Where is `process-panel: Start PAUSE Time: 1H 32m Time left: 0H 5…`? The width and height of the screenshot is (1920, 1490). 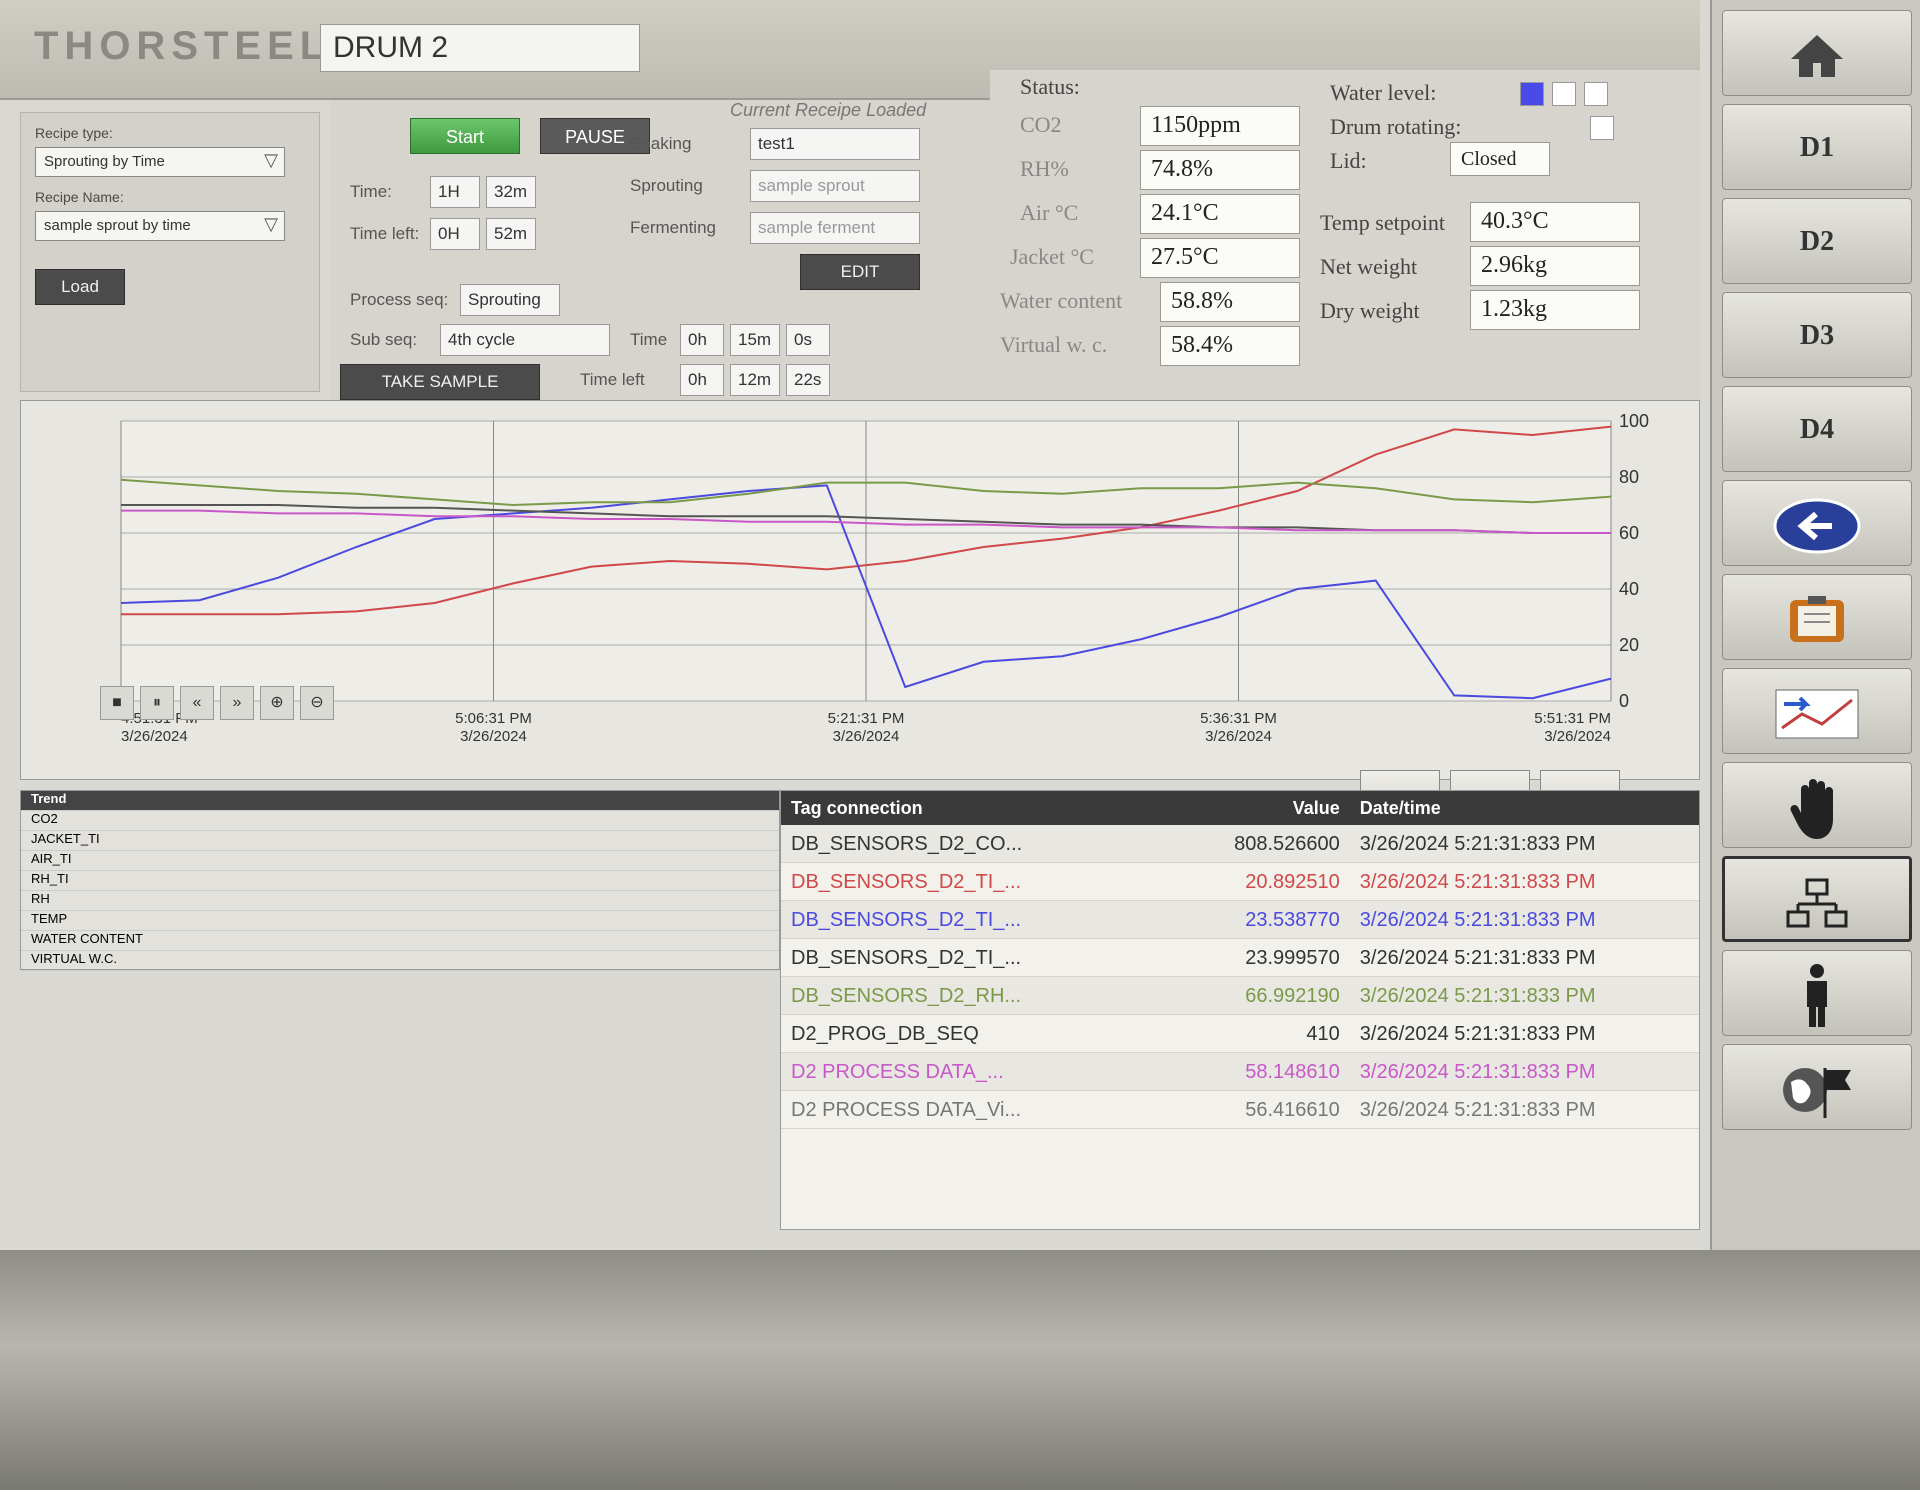
process-panel: Start PAUSE Time: 1H 32m Time left: 0H 5… is located at coordinates (660, 250).